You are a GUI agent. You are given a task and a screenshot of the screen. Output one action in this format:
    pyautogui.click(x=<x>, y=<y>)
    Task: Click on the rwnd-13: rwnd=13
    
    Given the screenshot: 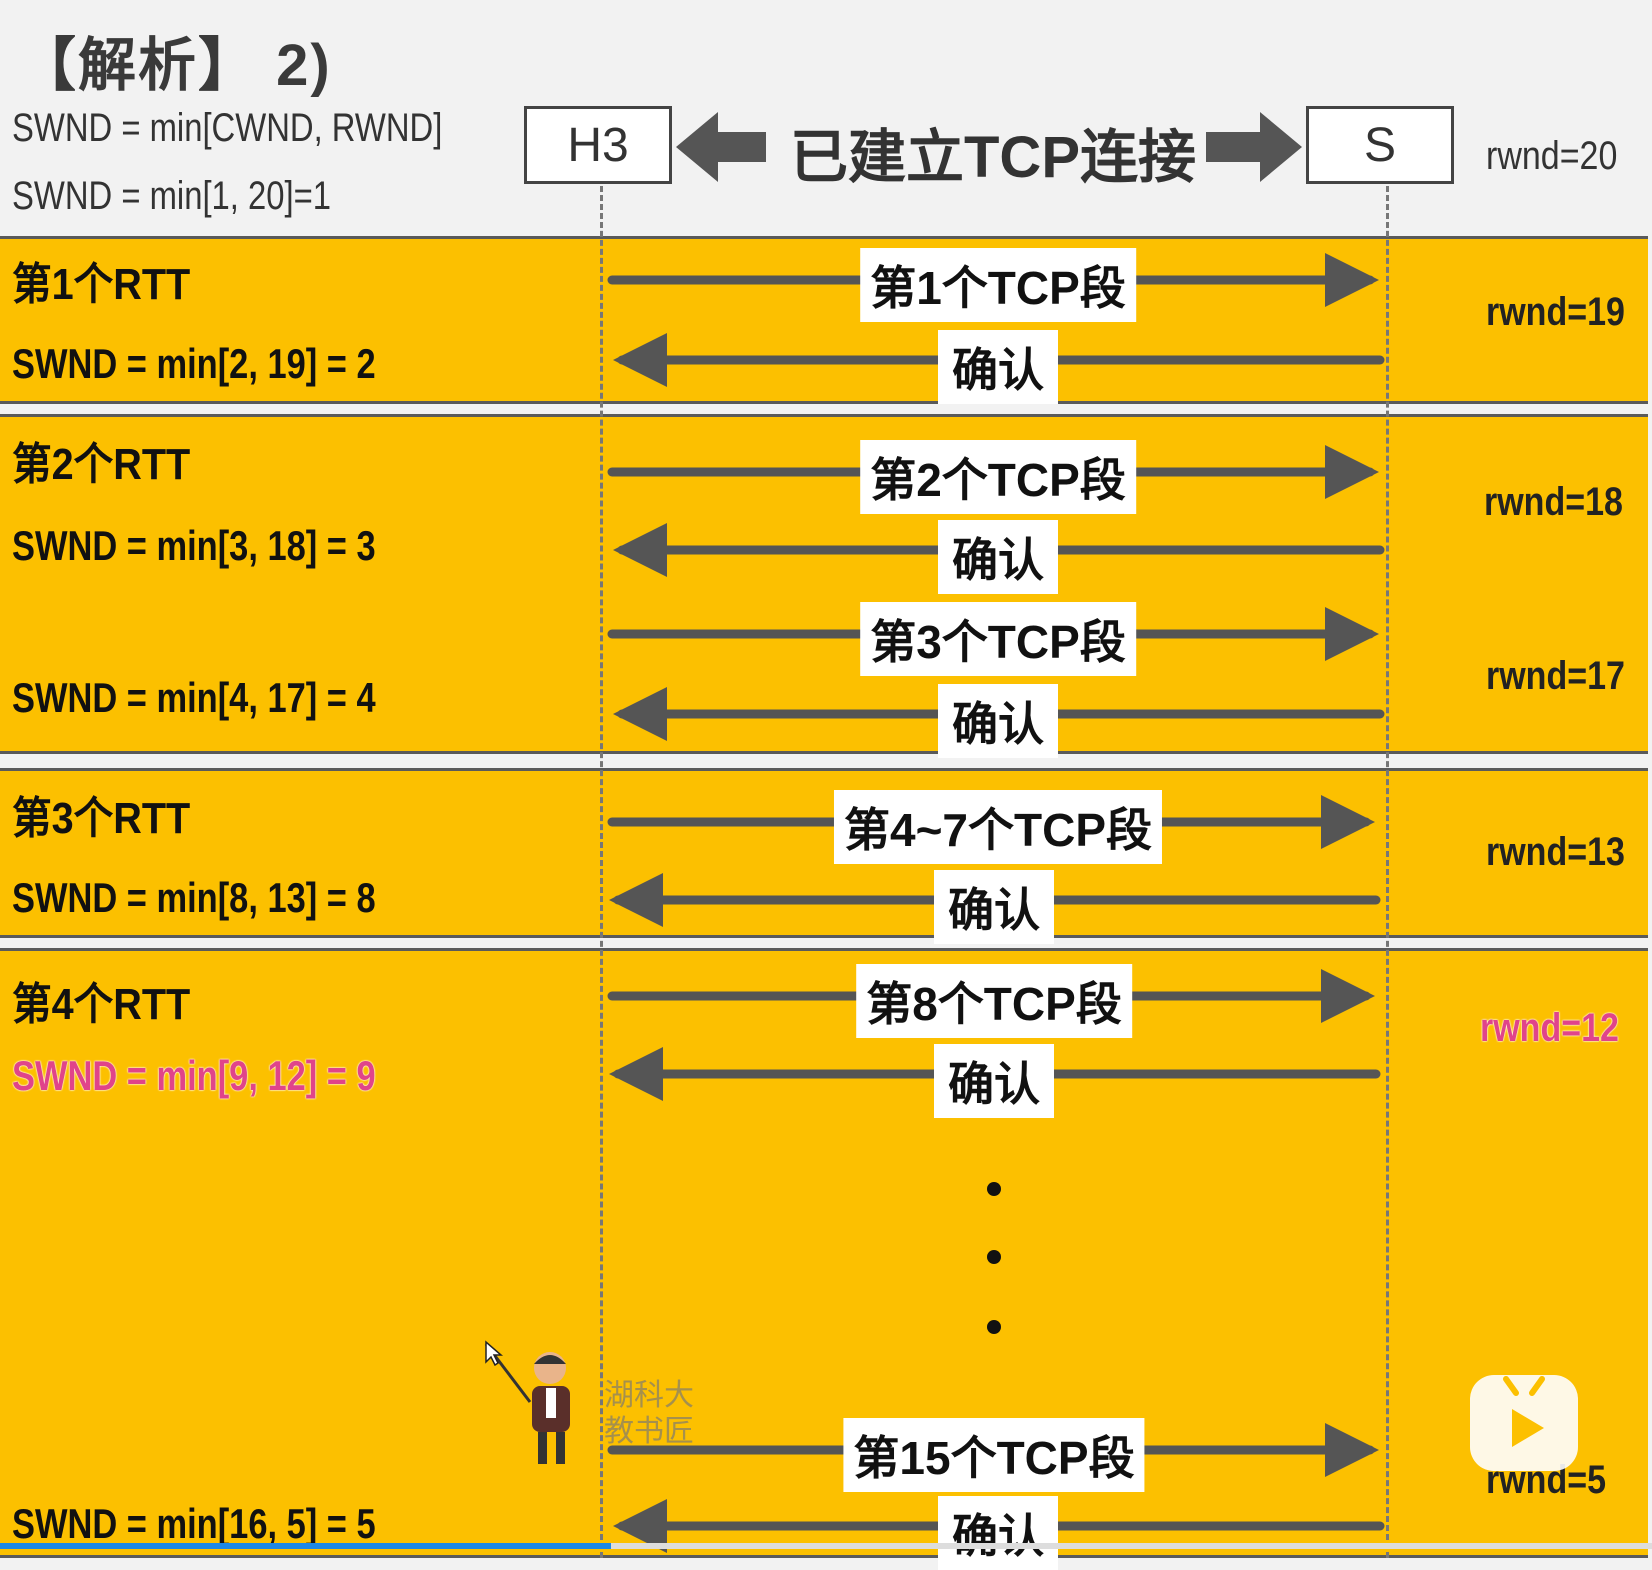 What is the action you would take?
    pyautogui.click(x=1555, y=852)
    